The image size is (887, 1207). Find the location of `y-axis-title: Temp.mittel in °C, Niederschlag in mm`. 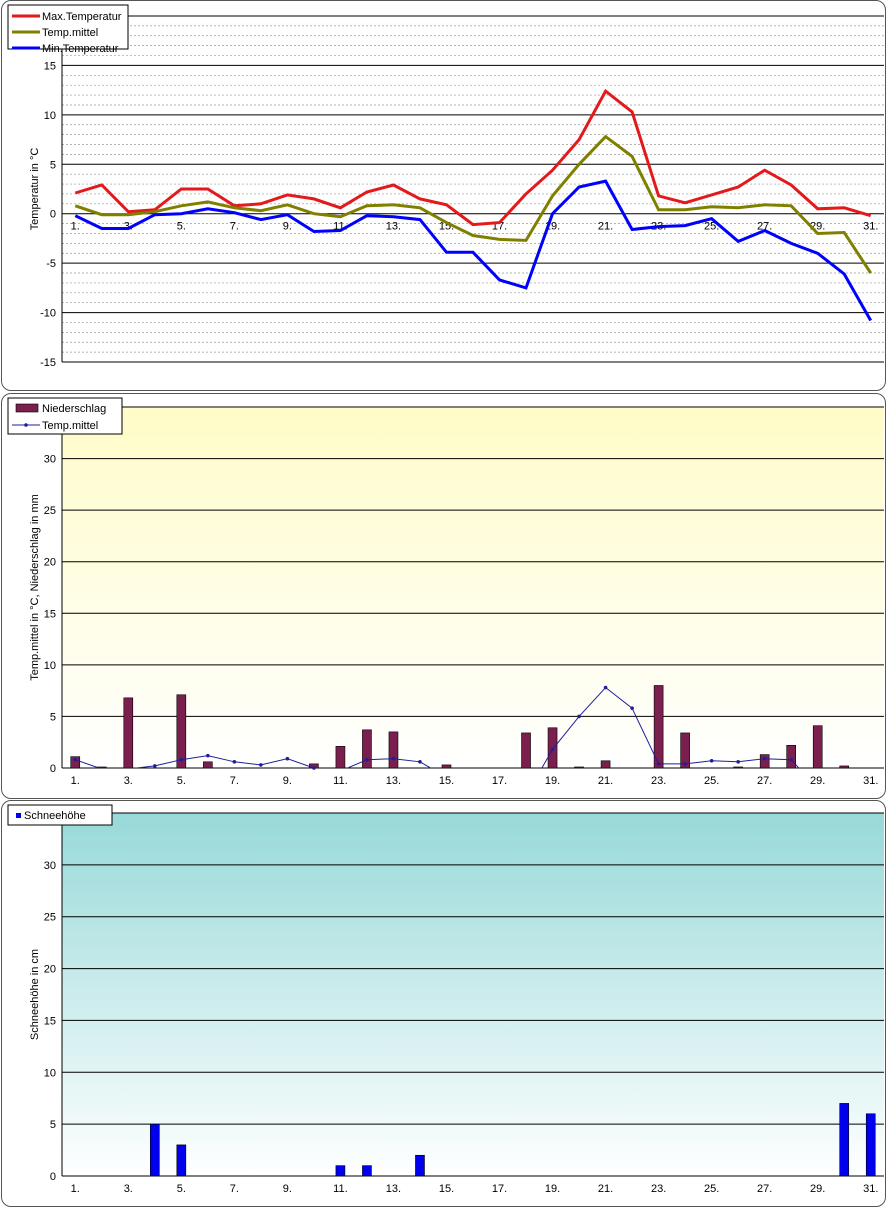

y-axis-title: Temp.mittel in °C, Niederschlag in mm is located at coordinates (35, 587).